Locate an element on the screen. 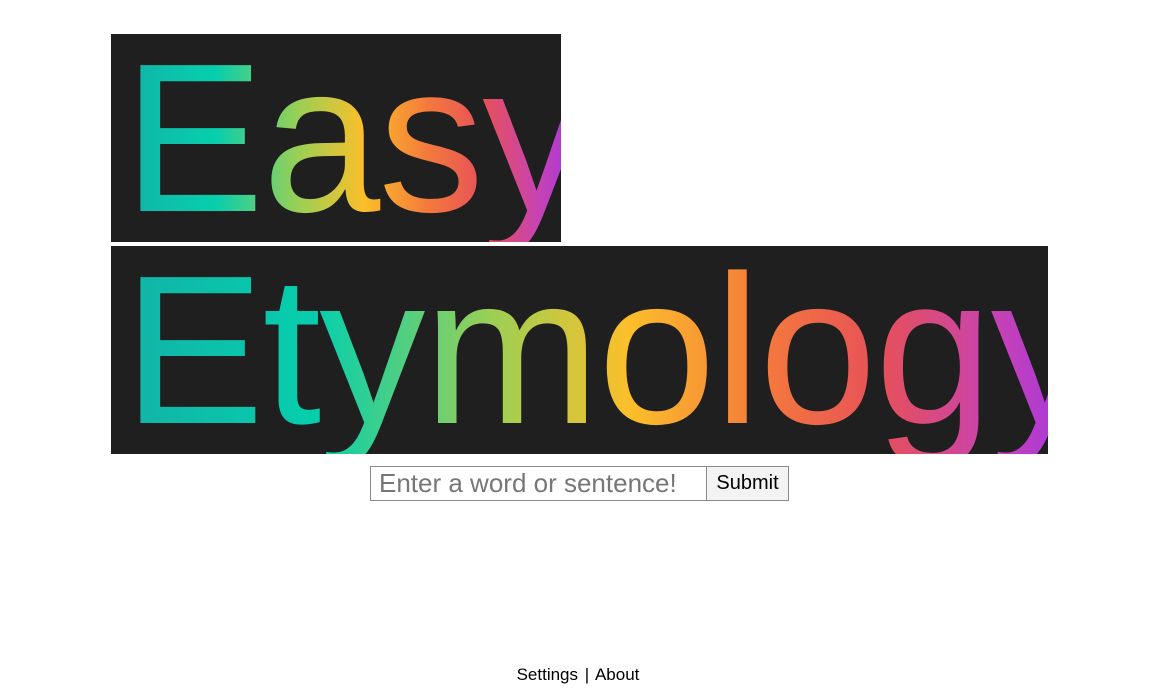 This screenshot has width=1156, height=688. logo-easy-banner: Easy is located at coordinates (336, 138).